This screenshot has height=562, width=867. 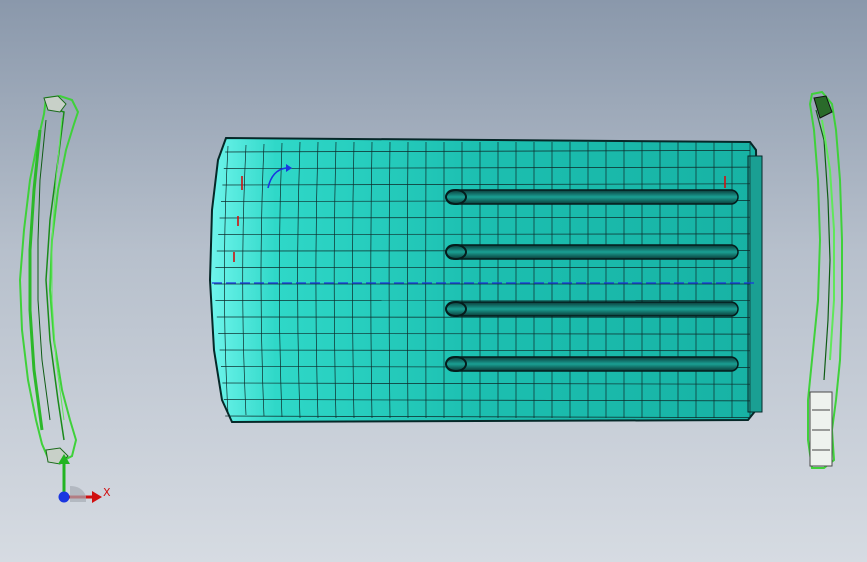 What do you see at coordinates (64, 497) in the screenshot?
I see `origin-icon` at bounding box center [64, 497].